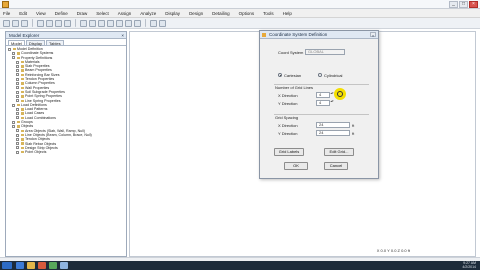  Describe the element at coordinates (110, 23) in the screenshot. I see `pan-icon` at that location.